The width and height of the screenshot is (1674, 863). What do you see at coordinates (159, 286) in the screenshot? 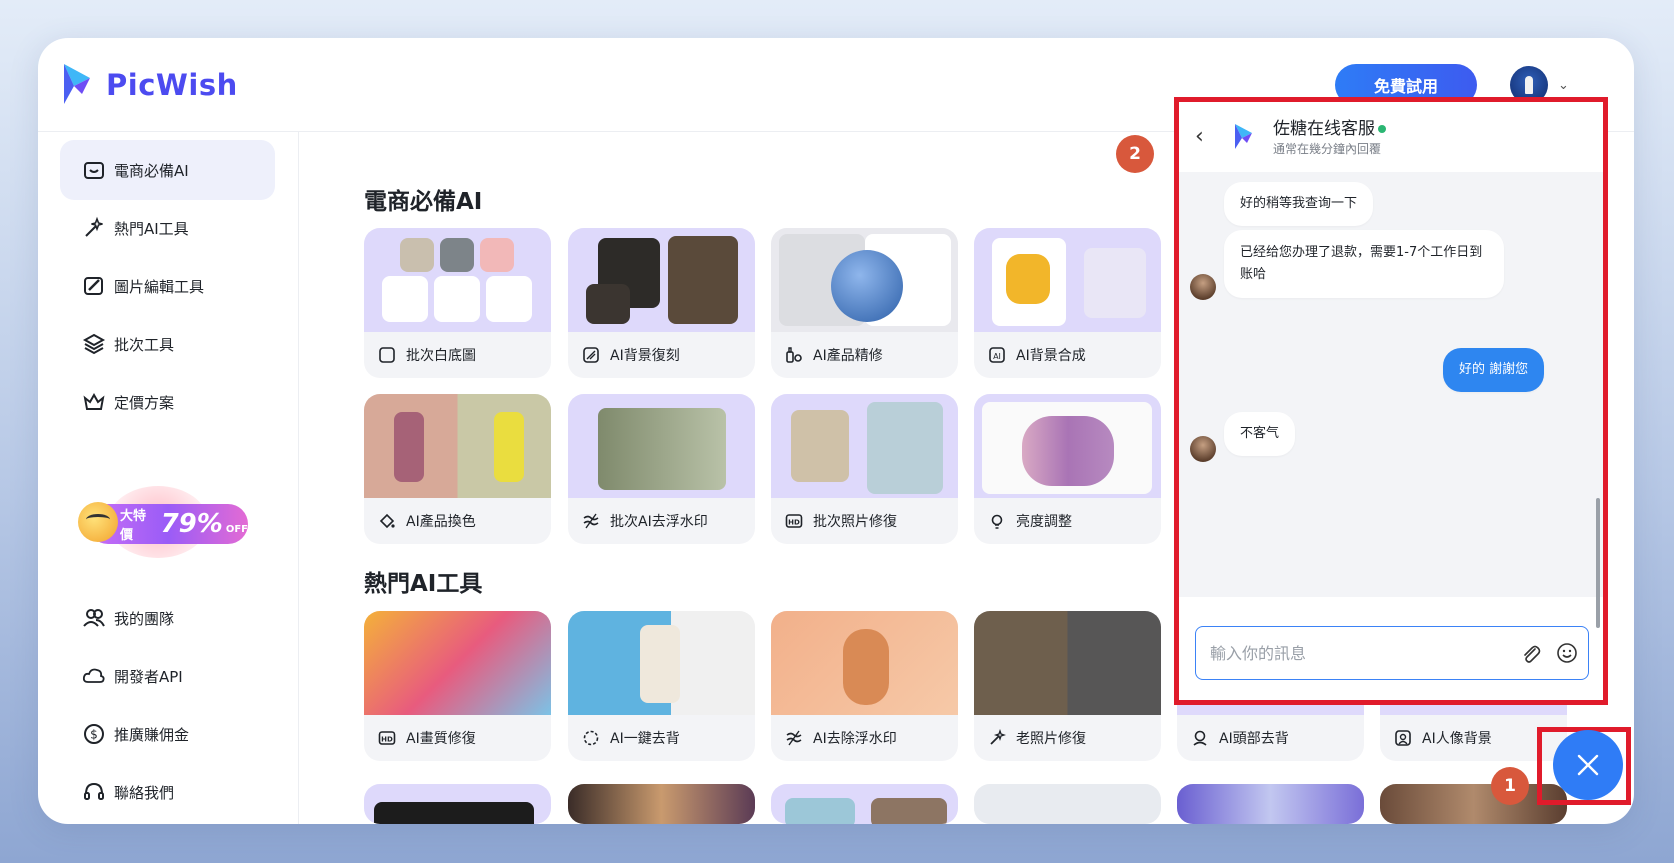
I see `sidebar-item-label: 圖片編輯工具` at bounding box center [159, 286].